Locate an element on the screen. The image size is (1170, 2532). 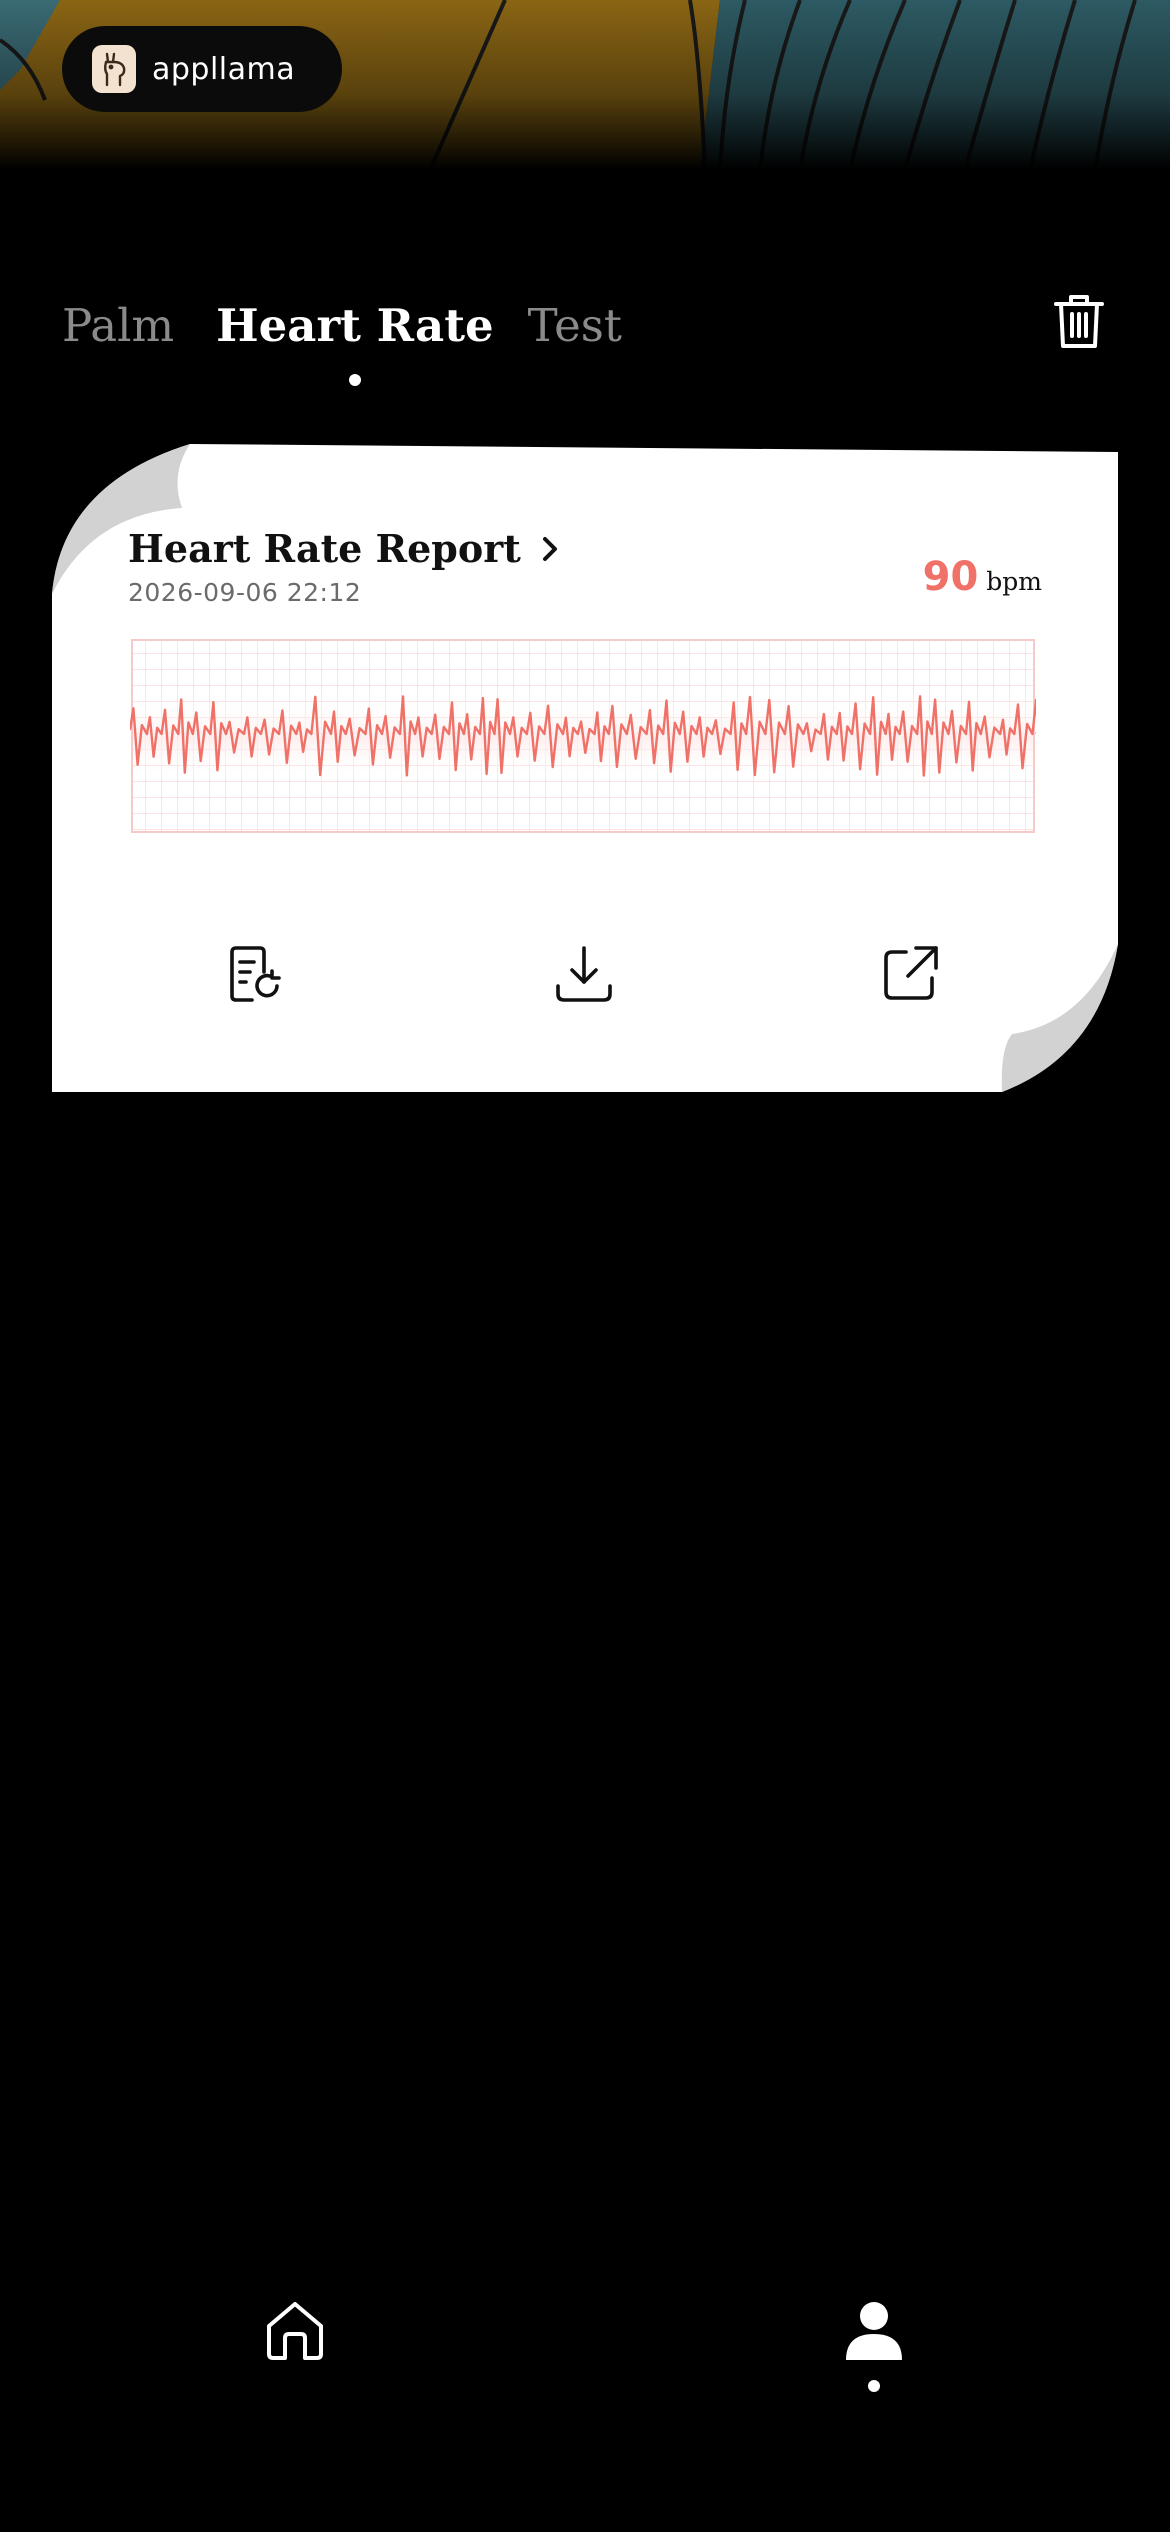
report-refresh-icon is located at coordinates (255, 974).